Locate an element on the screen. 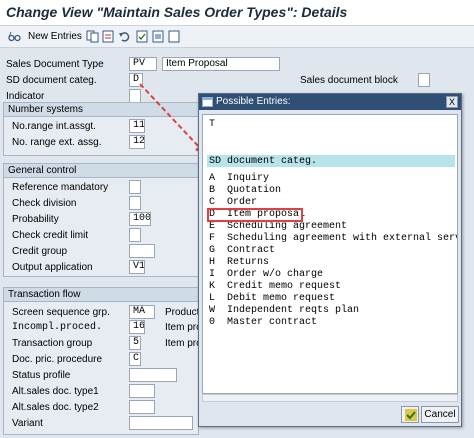 This screenshot has height=438, width=474. list-item: W Independent reqts plan is located at coordinates (284, 310).